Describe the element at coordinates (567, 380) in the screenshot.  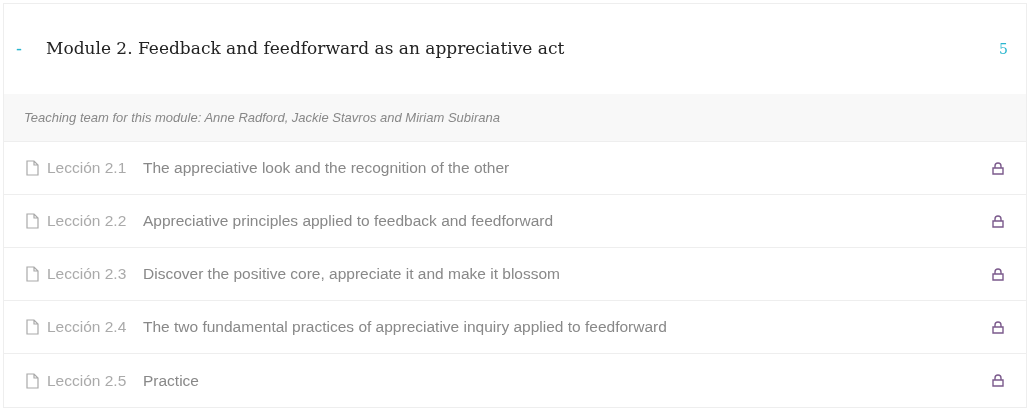
I see `lesson-title: Practice` at that location.